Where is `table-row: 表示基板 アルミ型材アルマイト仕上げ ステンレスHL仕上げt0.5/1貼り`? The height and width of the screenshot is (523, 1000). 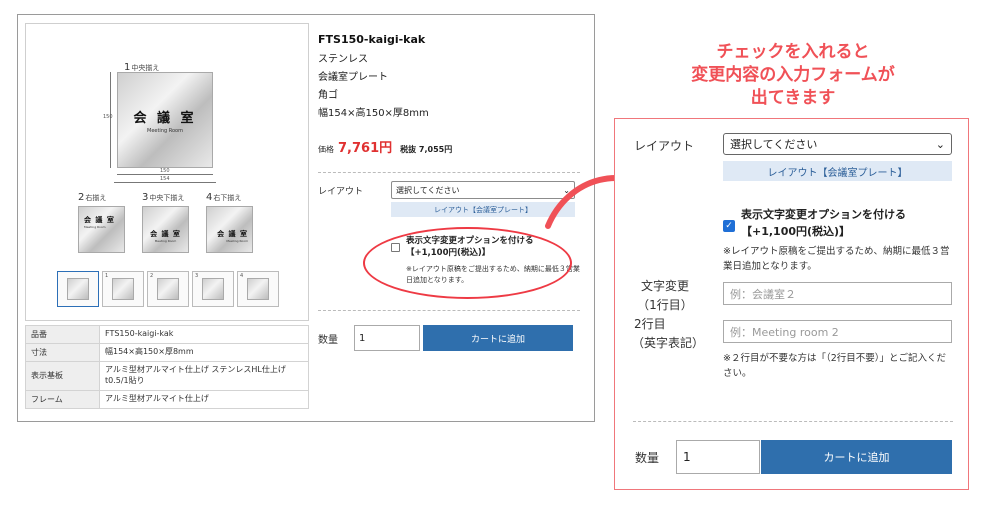
table-row: 表示基板 アルミ型材アルマイト仕上げ ステンレスHL仕上げt0.5/1貼り is located at coordinates (167, 376).